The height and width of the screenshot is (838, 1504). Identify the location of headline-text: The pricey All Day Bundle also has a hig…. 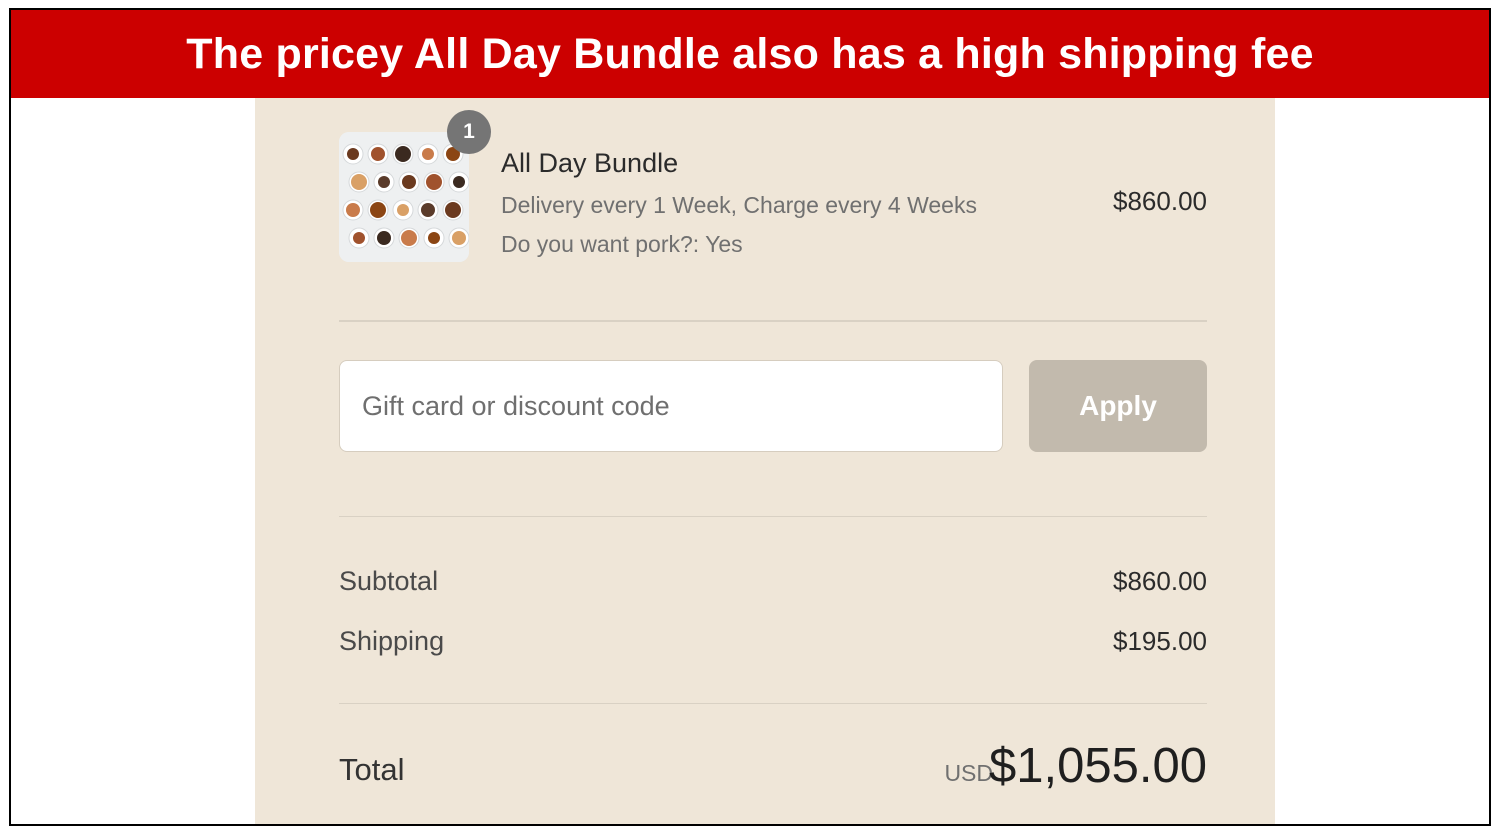
(750, 53).